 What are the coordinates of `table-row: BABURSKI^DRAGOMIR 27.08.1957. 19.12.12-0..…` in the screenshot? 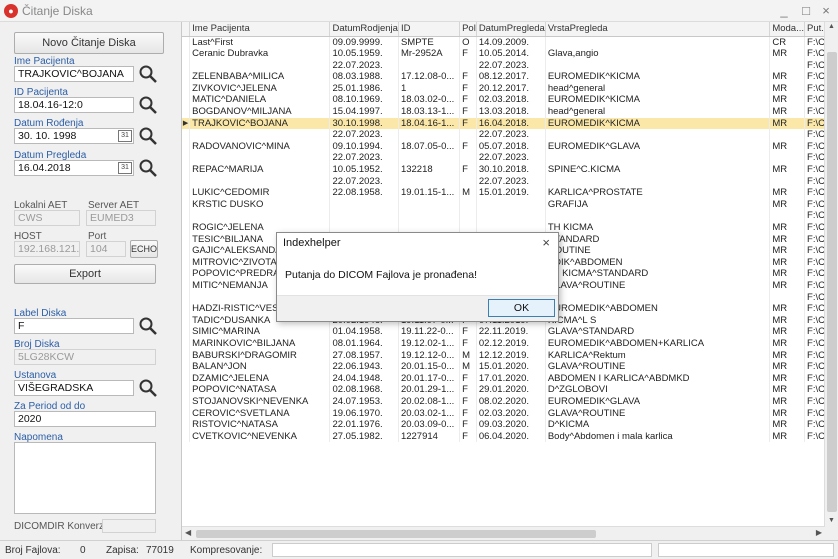 It's located at (510, 355).